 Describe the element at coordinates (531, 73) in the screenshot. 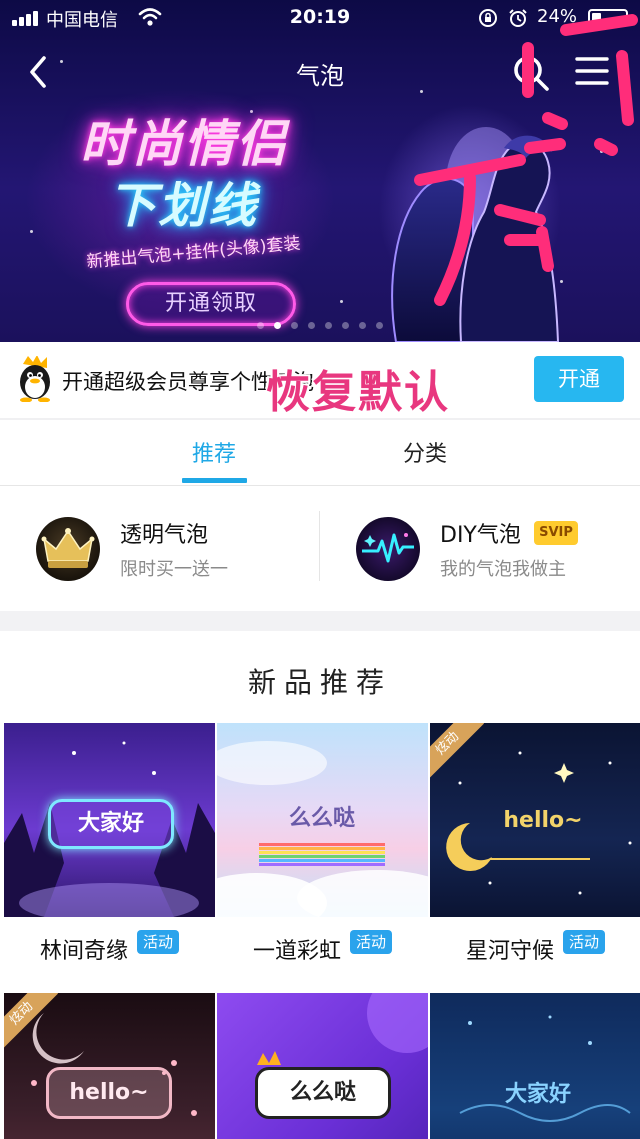

I see `search-icon` at that location.